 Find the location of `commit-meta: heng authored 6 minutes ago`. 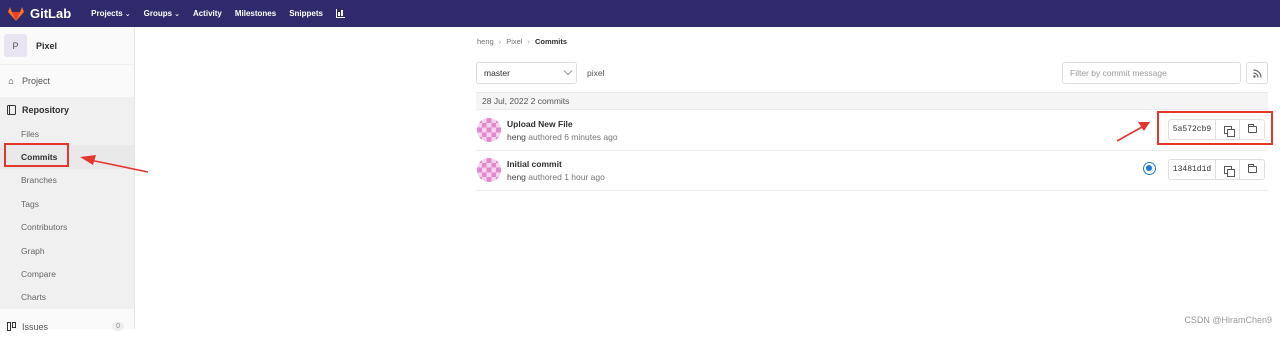

commit-meta: heng authored 6 minutes ago is located at coordinates (562, 137).